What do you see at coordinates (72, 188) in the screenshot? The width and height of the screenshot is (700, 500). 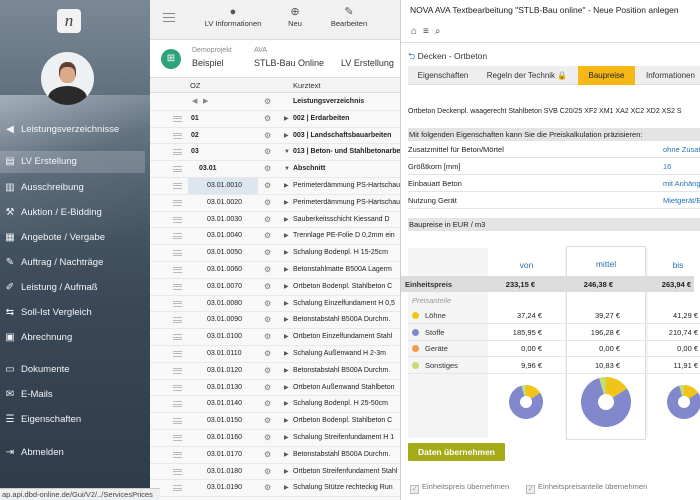 I see `sidebar-item-ausschreibung: ▥ Ausschreibung` at bounding box center [72, 188].